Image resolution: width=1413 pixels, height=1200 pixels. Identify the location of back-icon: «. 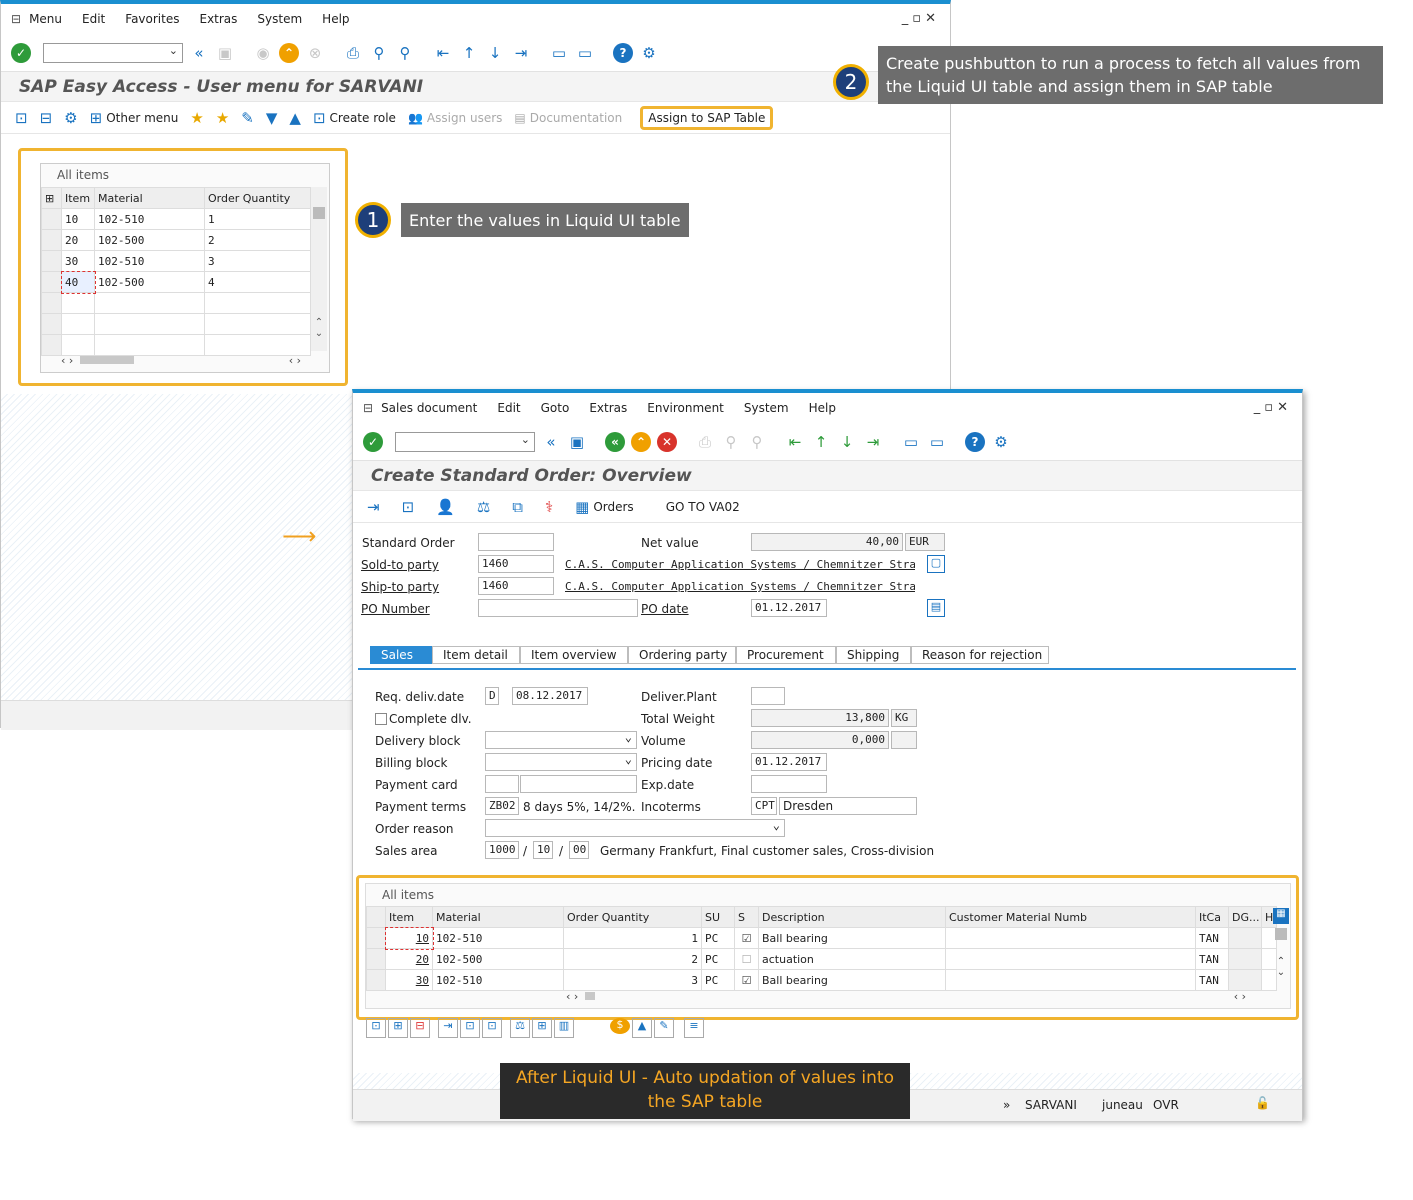
(615, 441).